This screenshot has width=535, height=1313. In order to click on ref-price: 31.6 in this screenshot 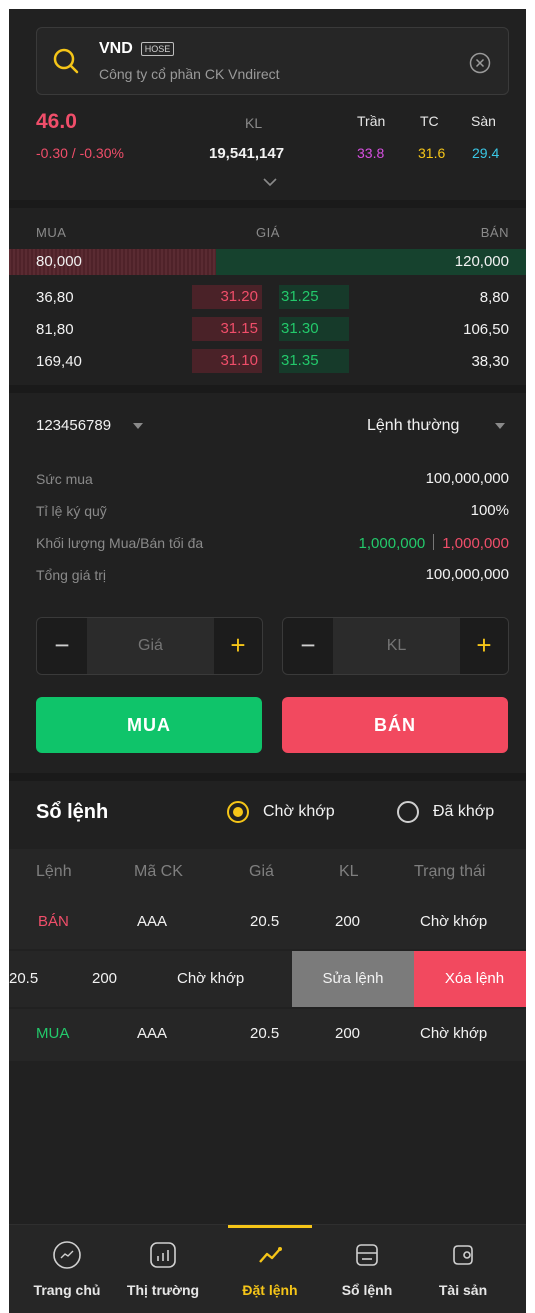, I will do `click(432, 153)`.